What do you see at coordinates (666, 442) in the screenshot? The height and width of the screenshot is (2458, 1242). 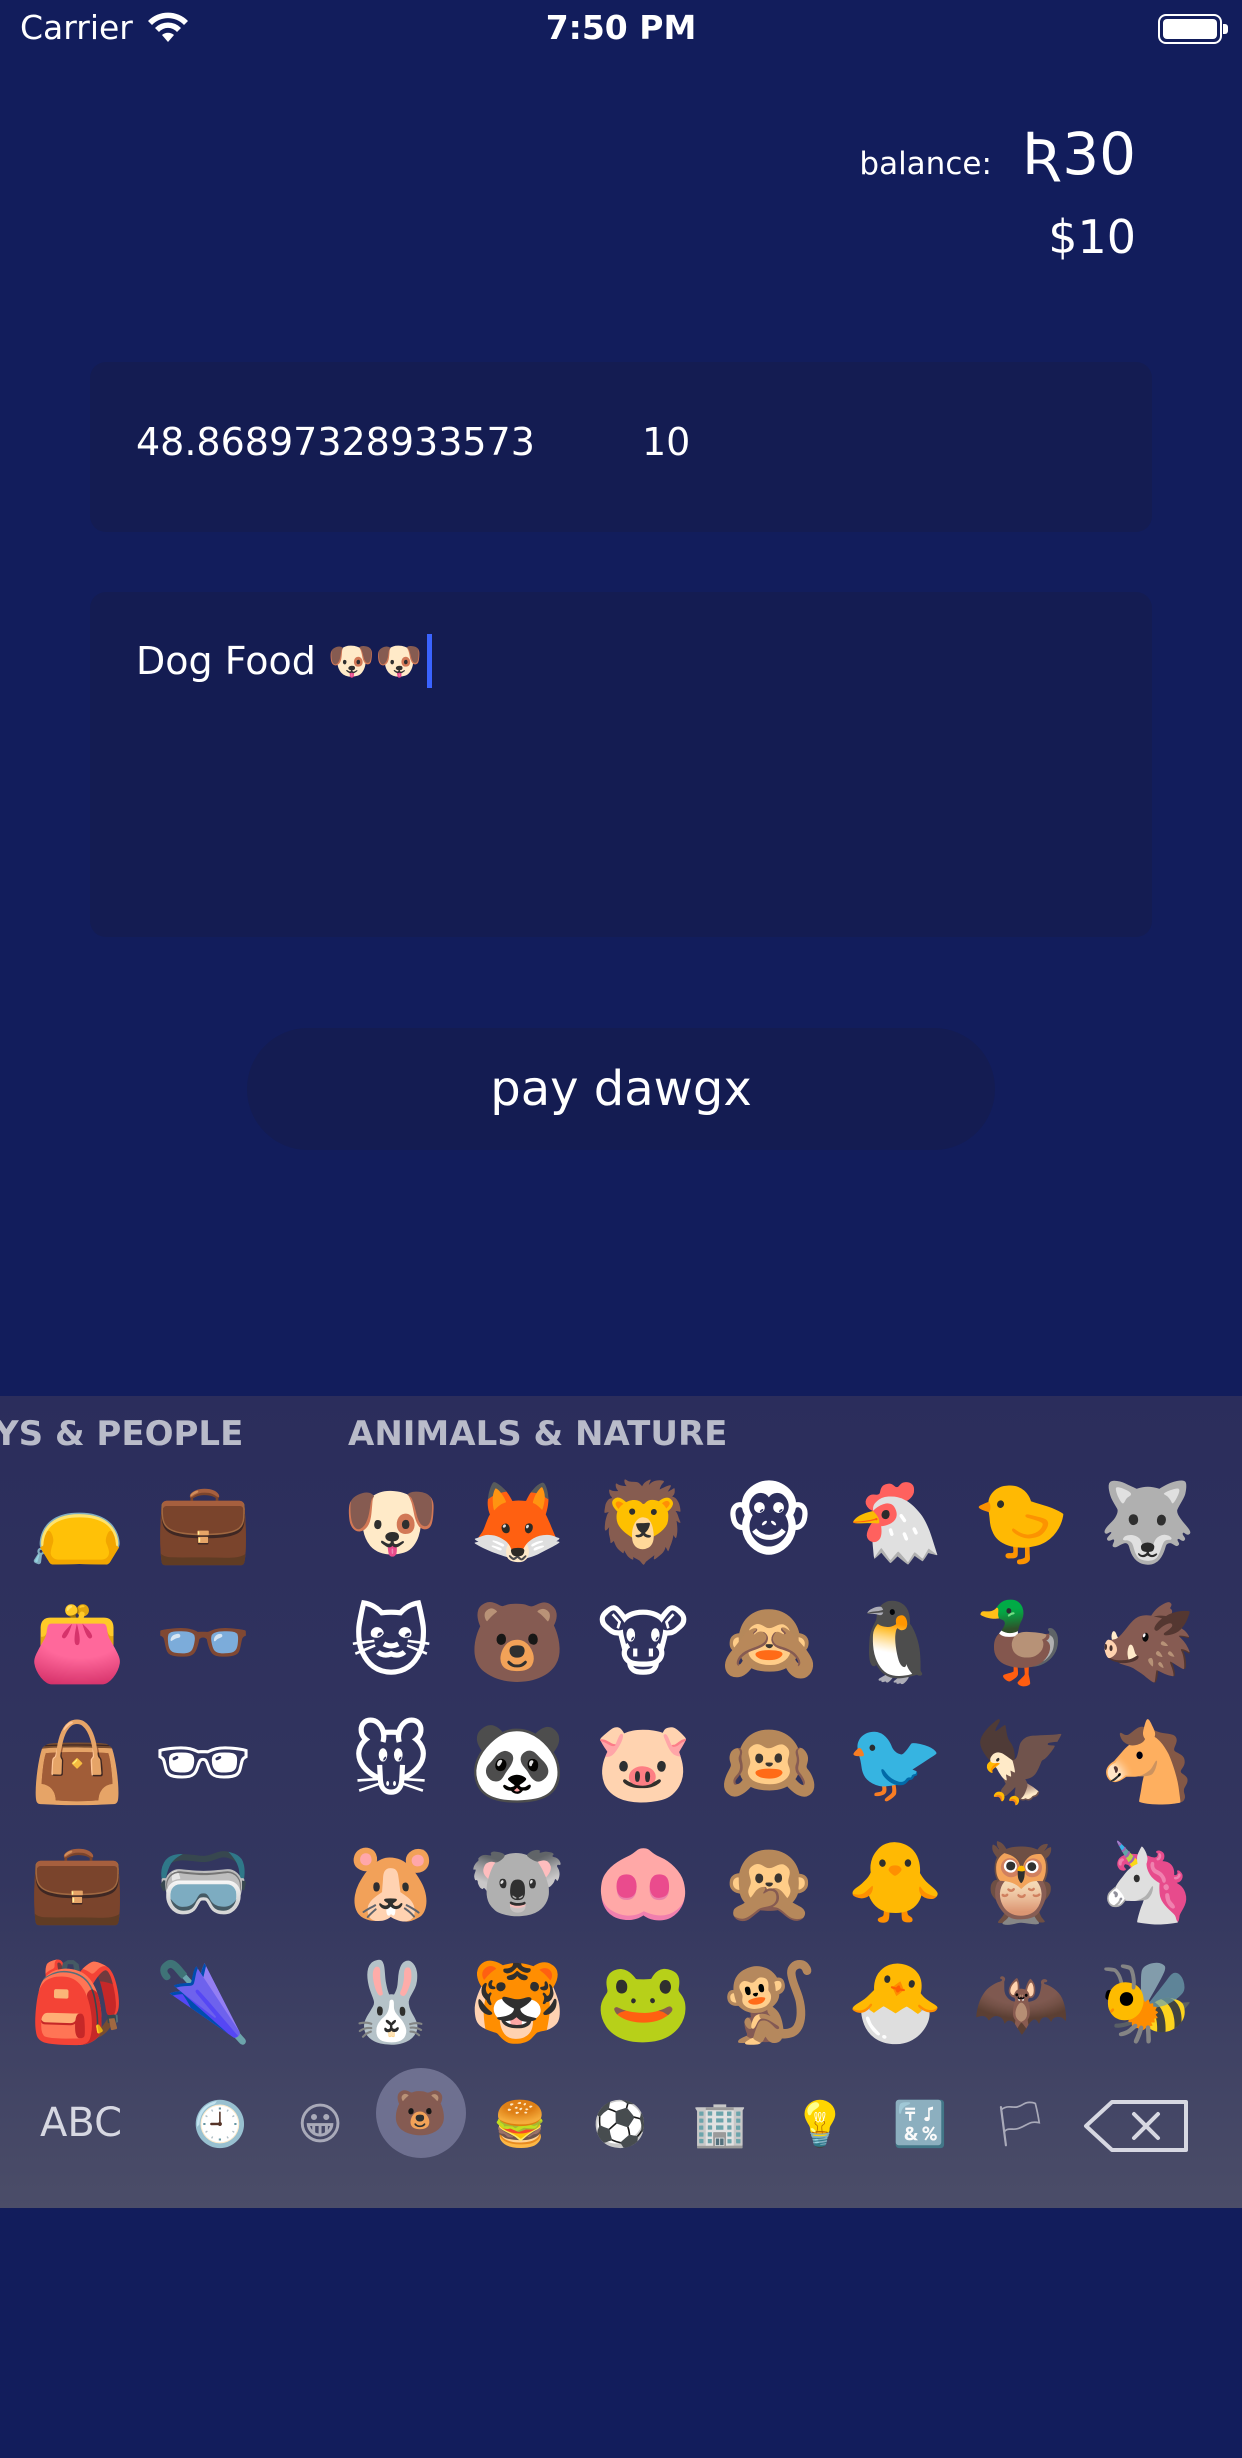 I see `amount-value-right: 10` at bounding box center [666, 442].